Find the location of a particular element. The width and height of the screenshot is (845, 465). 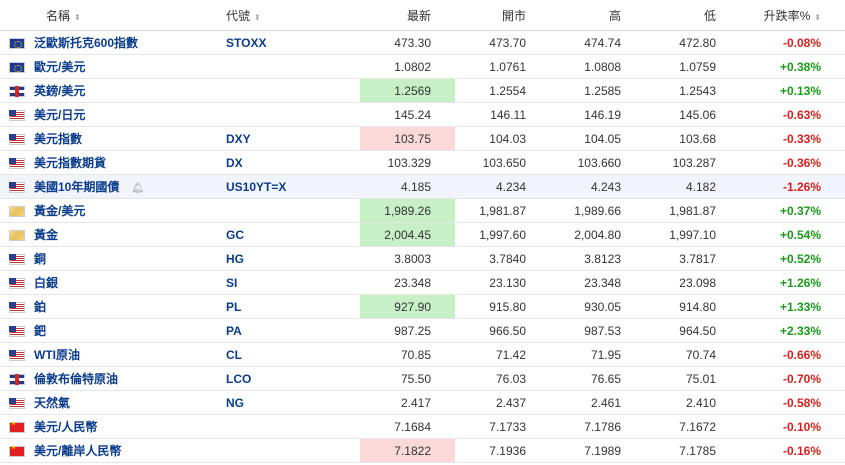

instrument-name: 天然氣 is located at coordinates (129, 402).